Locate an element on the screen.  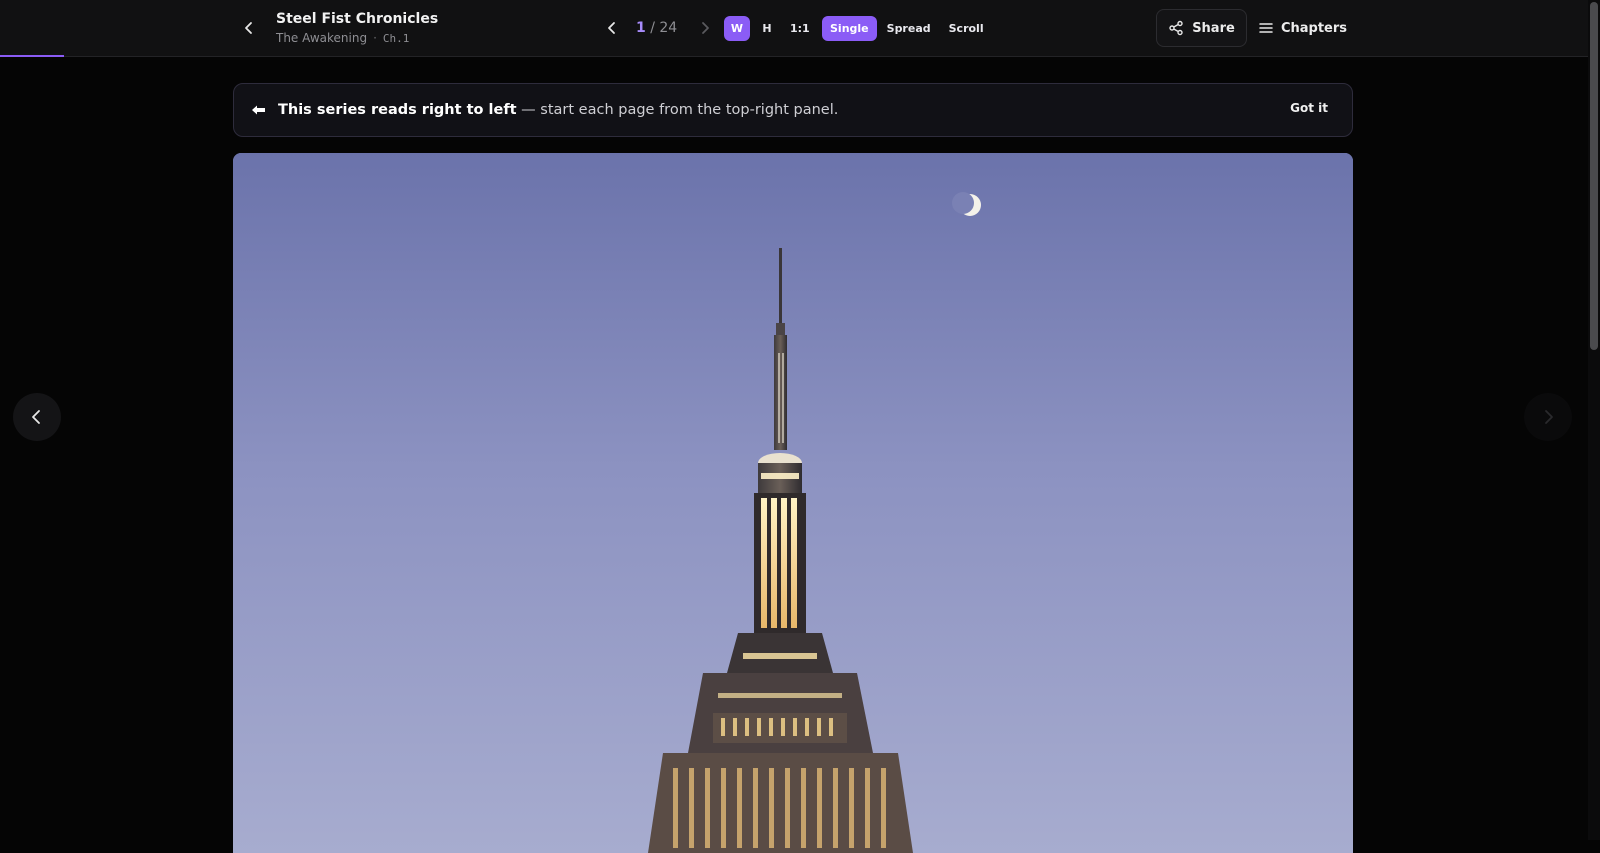
fit-height-button: H is located at coordinates (767, 28).